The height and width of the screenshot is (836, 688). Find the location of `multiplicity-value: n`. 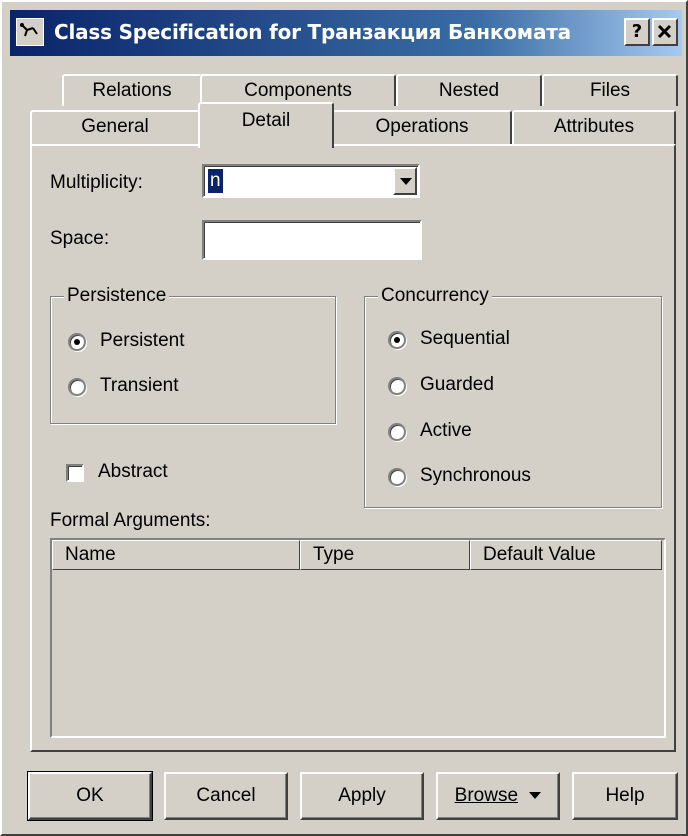

multiplicity-value: n is located at coordinates (215, 181).